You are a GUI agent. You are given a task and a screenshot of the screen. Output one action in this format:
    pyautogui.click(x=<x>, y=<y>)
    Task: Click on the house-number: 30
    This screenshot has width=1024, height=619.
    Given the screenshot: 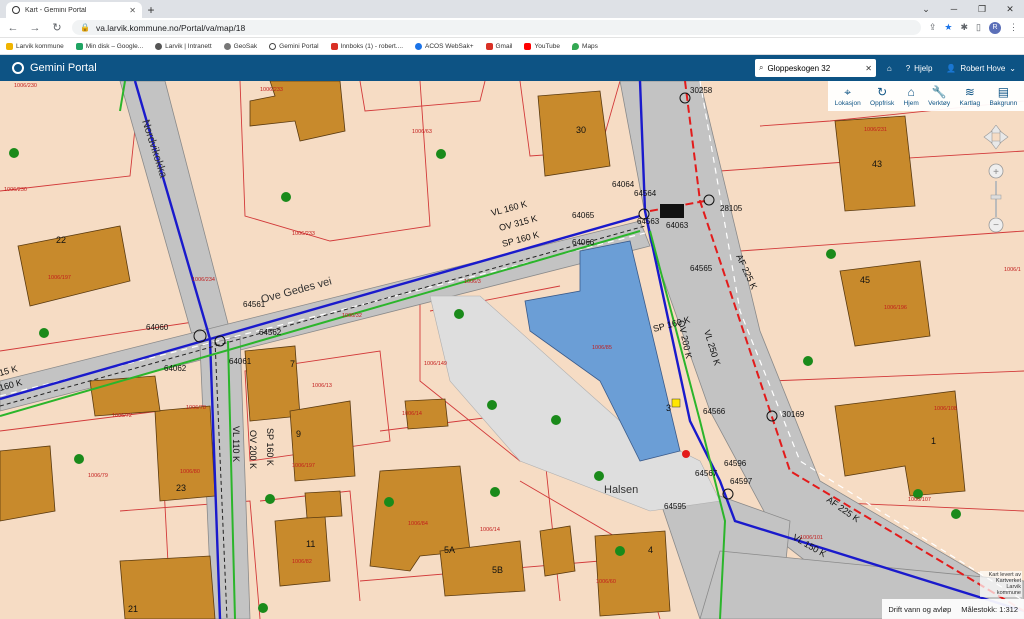 What is the action you would take?
    pyautogui.click(x=581, y=130)
    